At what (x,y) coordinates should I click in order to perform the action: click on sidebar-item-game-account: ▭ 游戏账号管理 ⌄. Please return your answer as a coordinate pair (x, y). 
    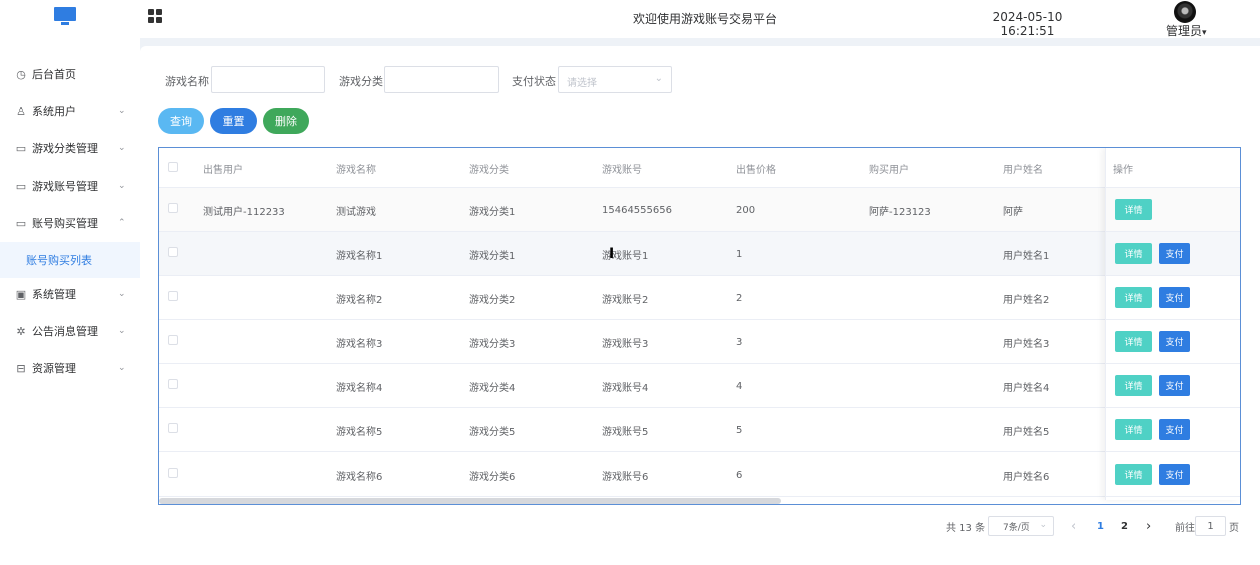
    Looking at the image, I should click on (70, 186).